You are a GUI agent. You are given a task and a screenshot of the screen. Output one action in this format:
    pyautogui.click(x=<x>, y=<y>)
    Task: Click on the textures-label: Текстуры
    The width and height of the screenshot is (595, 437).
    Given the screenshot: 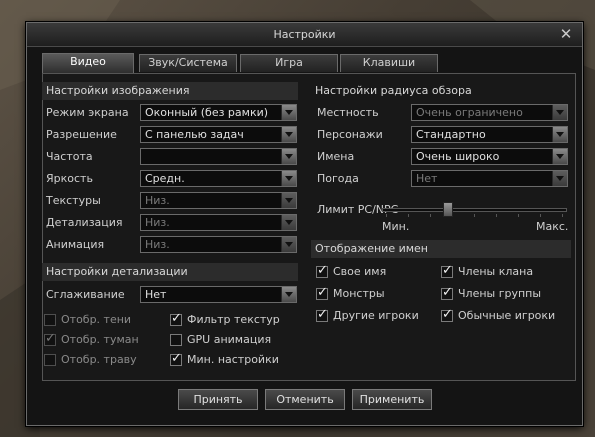 What is the action you would take?
    pyautogui.click(x=73, y=200)
    